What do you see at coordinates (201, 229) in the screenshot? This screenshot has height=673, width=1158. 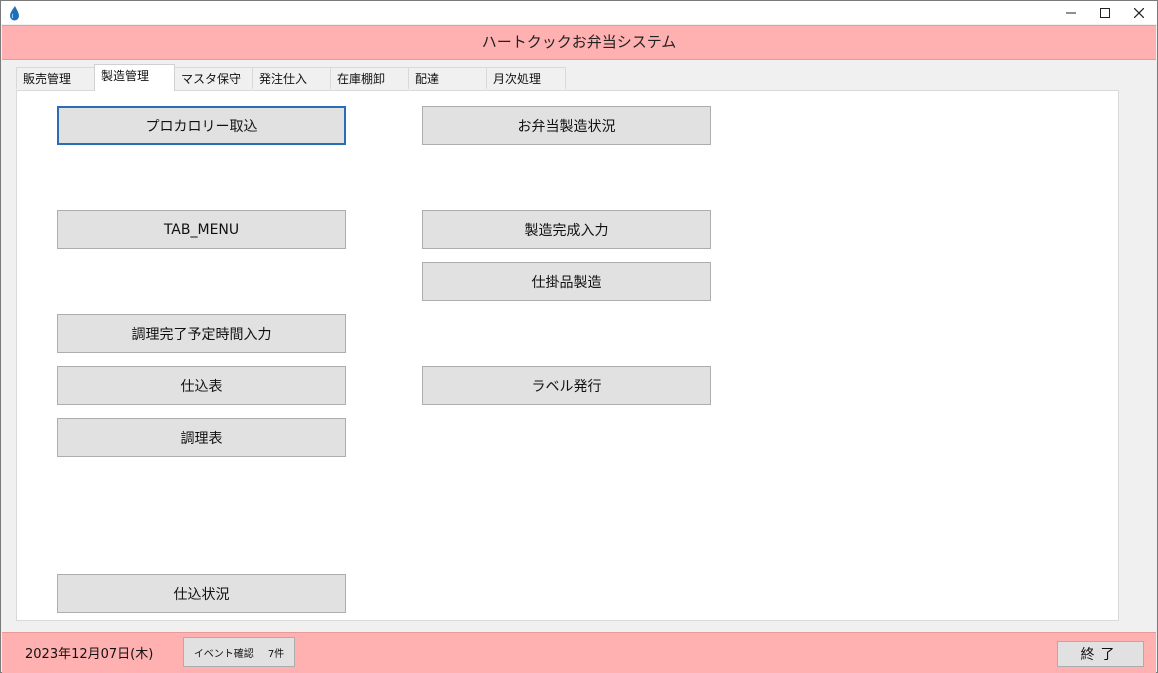 I see `tab-menu-button: TAB_MENU` at bounding box center [201, 229].